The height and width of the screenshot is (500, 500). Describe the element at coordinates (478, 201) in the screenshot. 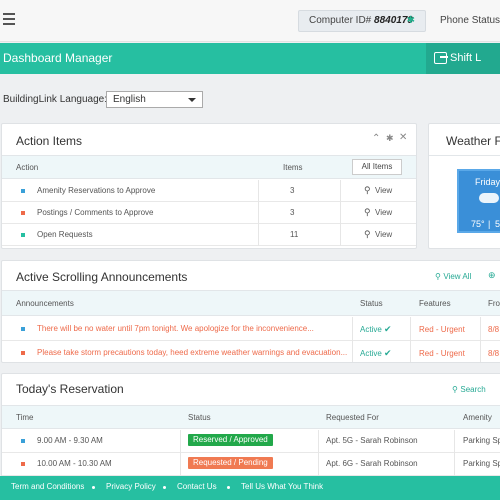

I see `weather-card: Friday 75° | 5` at that location.